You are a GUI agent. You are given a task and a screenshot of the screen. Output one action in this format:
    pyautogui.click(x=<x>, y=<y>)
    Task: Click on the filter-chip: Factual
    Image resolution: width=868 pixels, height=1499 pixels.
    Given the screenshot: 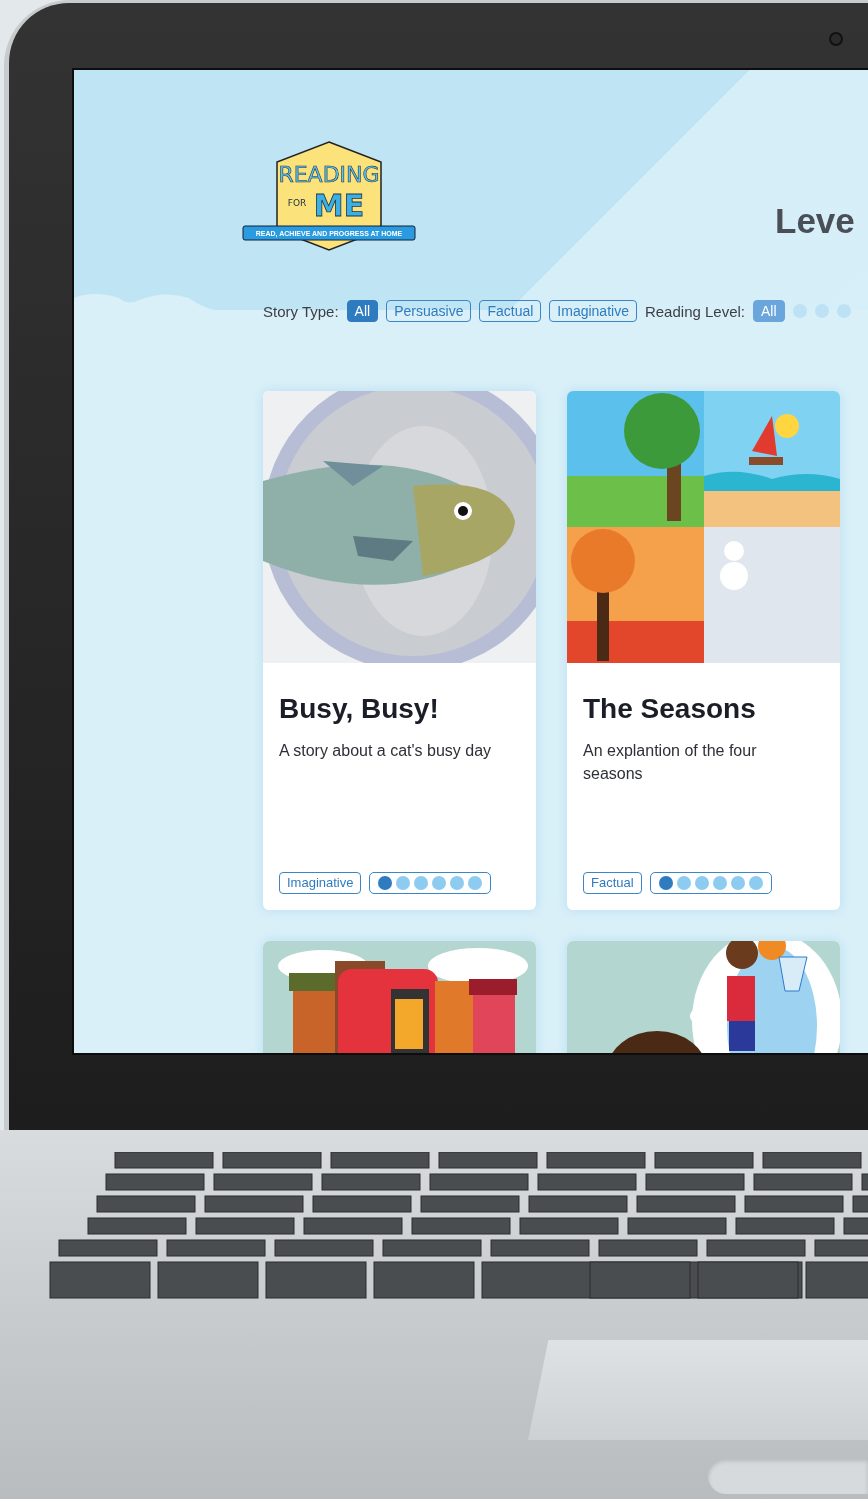 What is the action you would take?
    pyautogui.click(x=510, y=311)
    